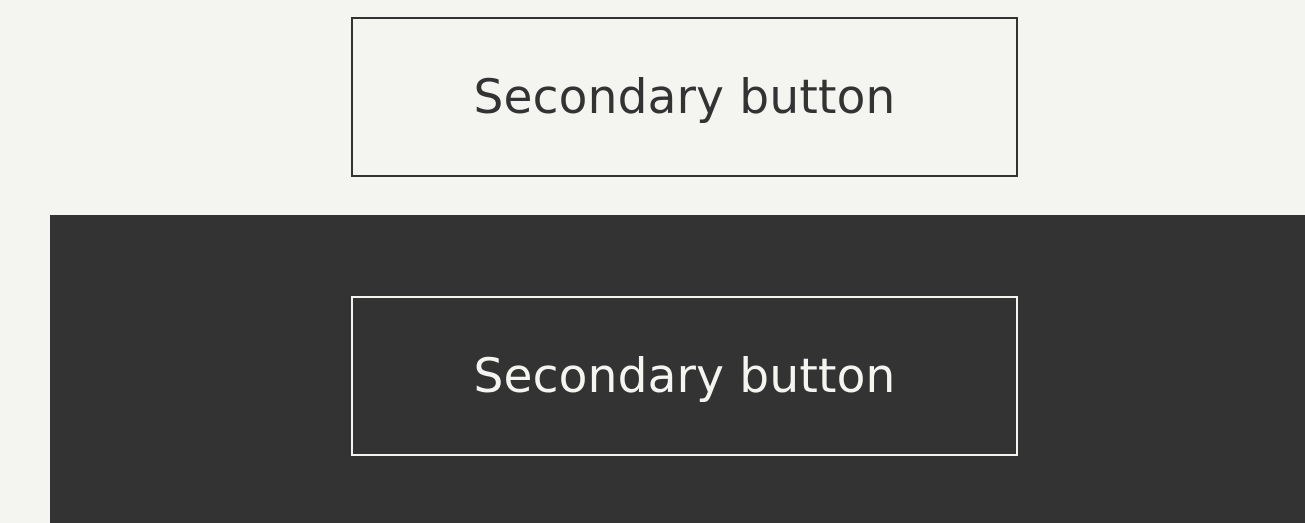  I want to click on secondary-button-light-label: Secondary button, so click(684, 97).